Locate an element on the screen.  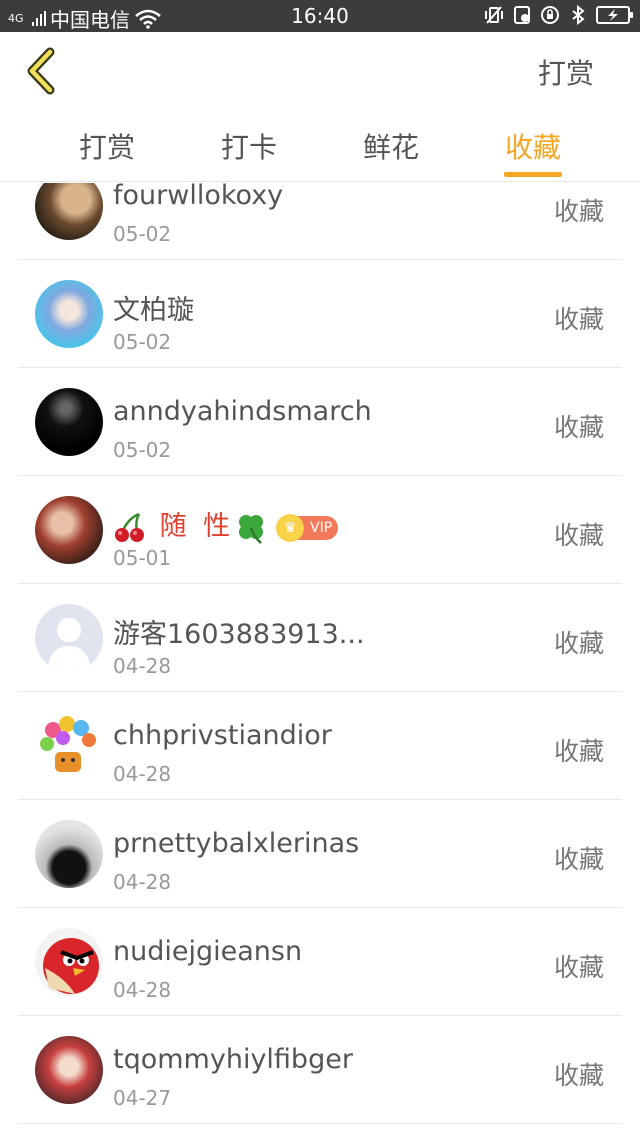
back-button is located at coordinates (42, 71).